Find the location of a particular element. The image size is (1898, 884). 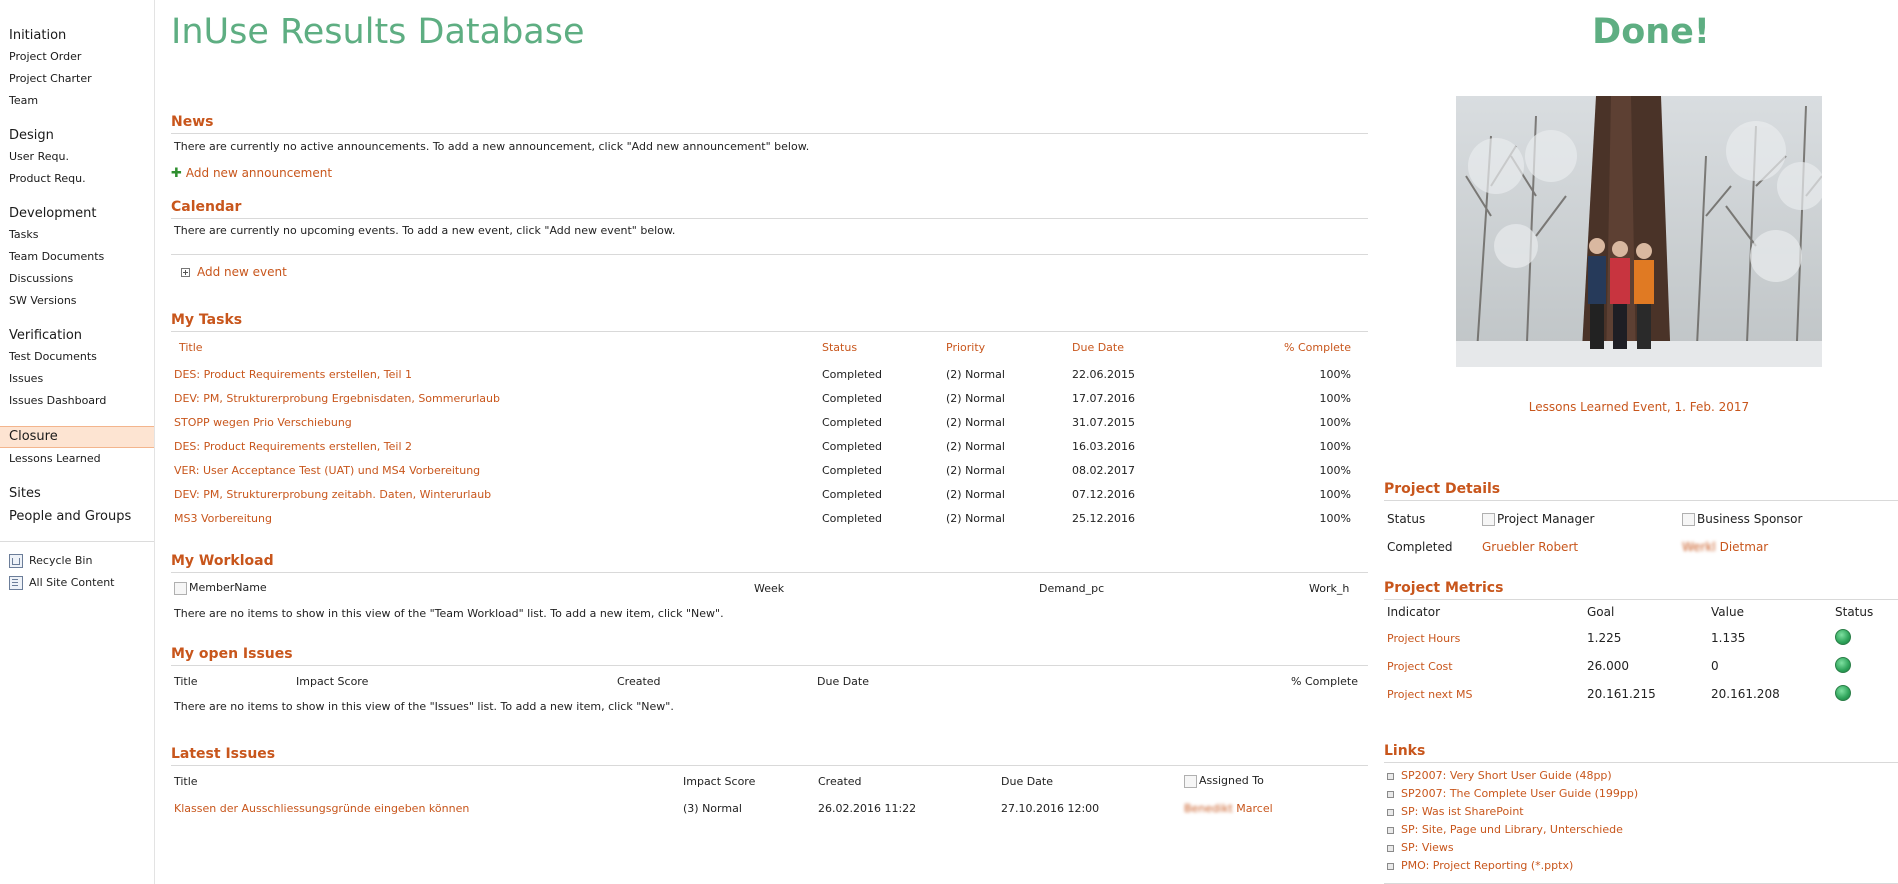

nav-heading-development: Development is located at coordinates (77, 214).